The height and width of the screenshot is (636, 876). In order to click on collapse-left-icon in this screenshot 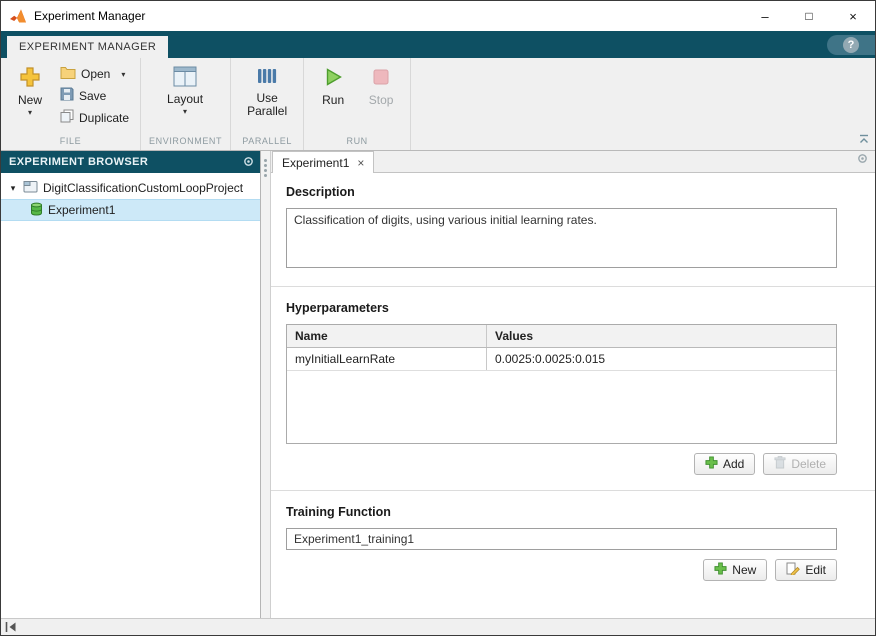, I will do `click(11, 627)`.